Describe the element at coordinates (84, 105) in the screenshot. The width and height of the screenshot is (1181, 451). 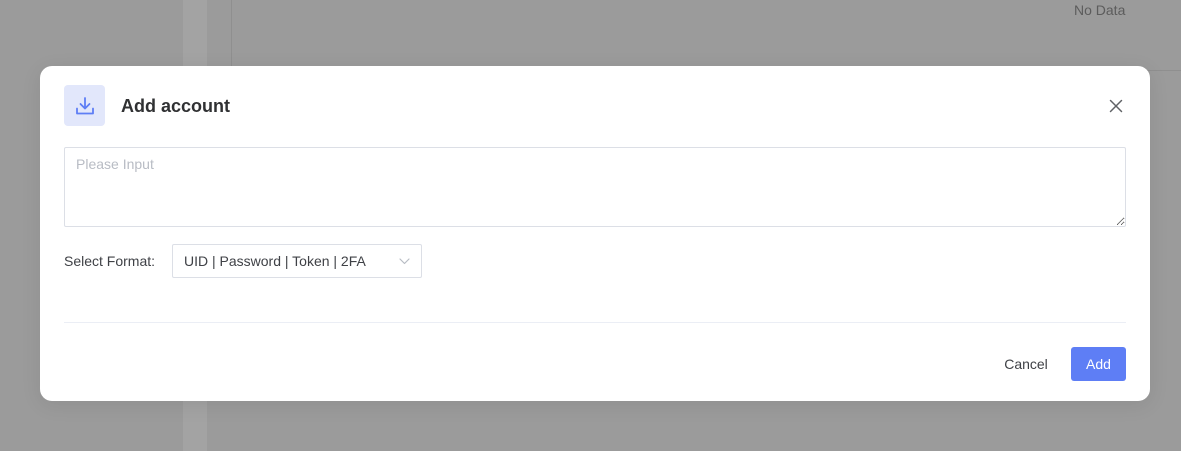
I see `download-icon` at that location.